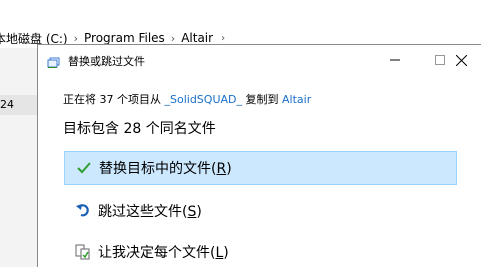 The image size is (481, 269). What do you see at coordinates (84, 168) in the screenshot?
I see `check-icon` at bounding box center [84, 168].